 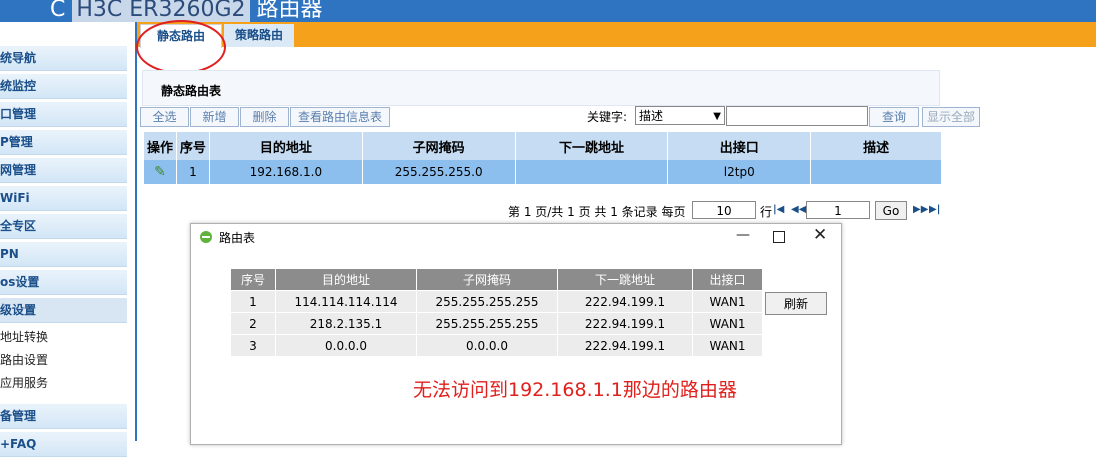 What do you see at coordinates (160, 146) in the screenshot?
I see `col-header: 操作` at bounding box center [160, 146].